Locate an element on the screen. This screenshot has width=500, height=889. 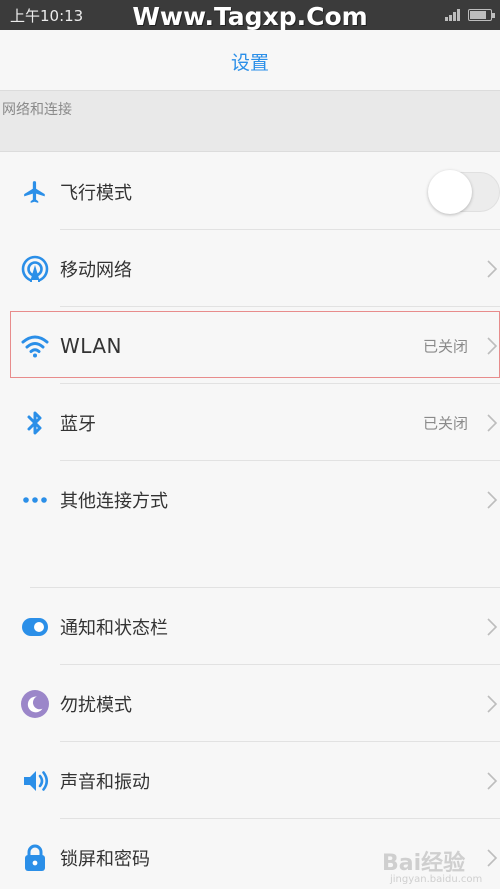
notification-icon is located at coordinates (35, 627).